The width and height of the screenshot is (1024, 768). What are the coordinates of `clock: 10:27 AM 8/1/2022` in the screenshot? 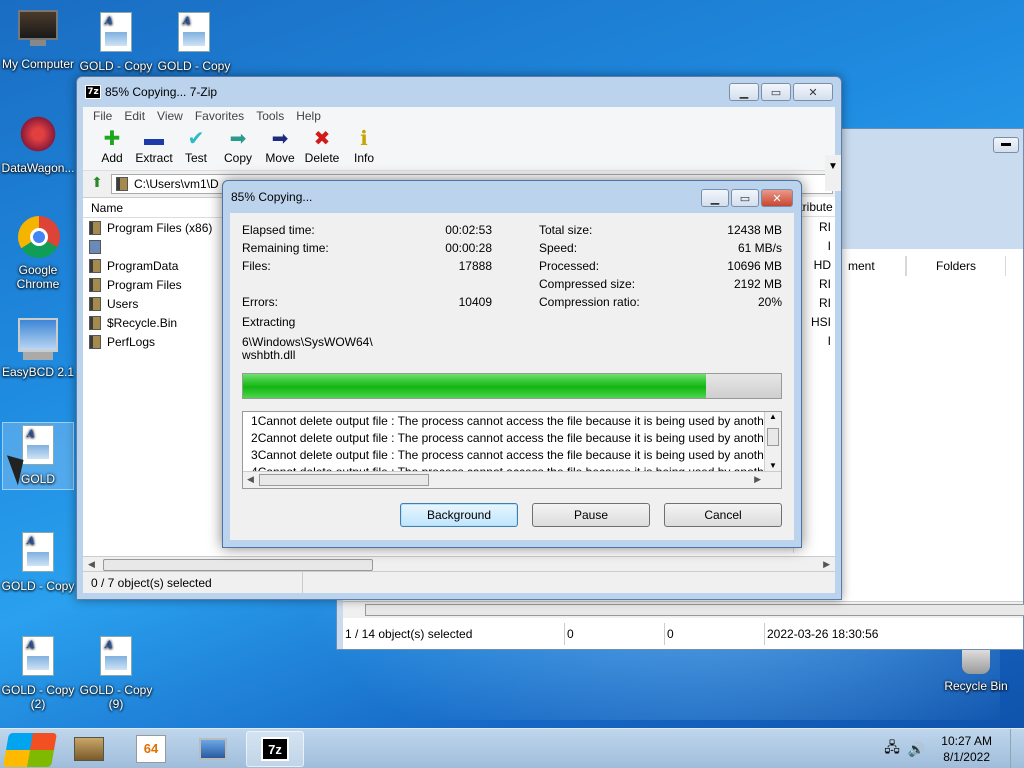 It's located at (970, 749).